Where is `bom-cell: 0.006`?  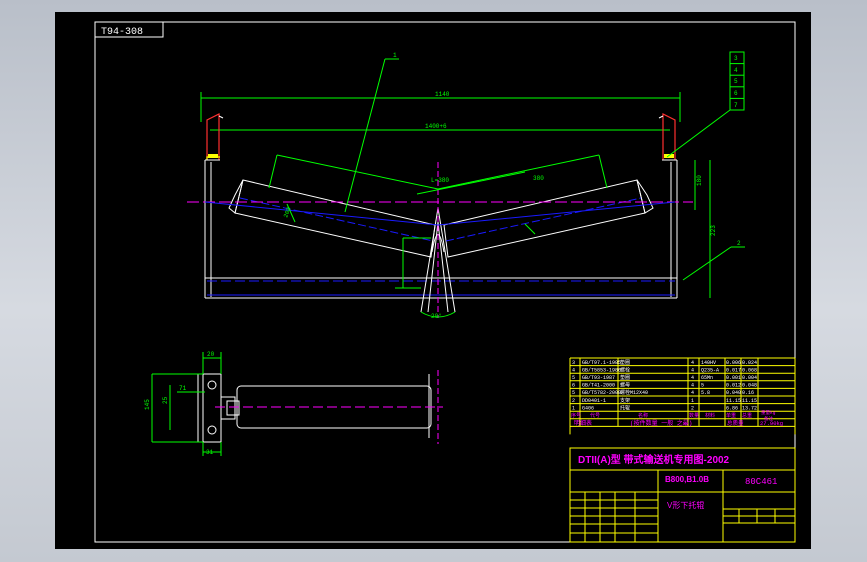
bom-cell: 0.006 is located at coordinates (733, 363).